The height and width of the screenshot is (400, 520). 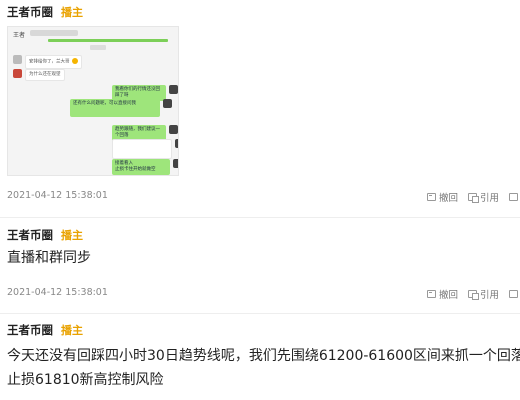 What do you see at coordinates (141, 167) in the screenshot?
I see `chat-bubble: 接着看入 止损卡住开始就做空` at bounding box center [141, 167].